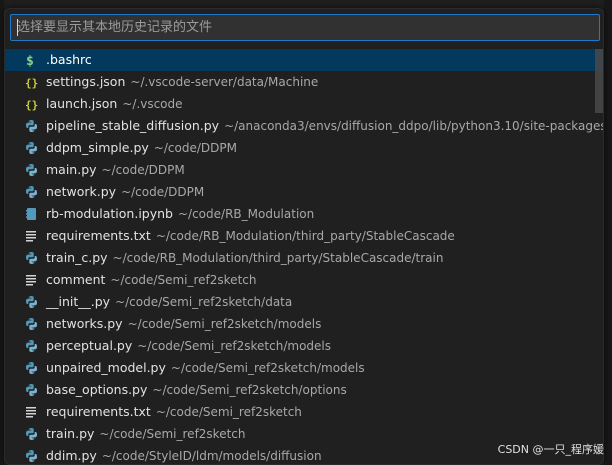  Describe the element at coordinates (224, 82) in the screenshot. I see `file-path: ~/.vscode-server/data/Machine` at that location.